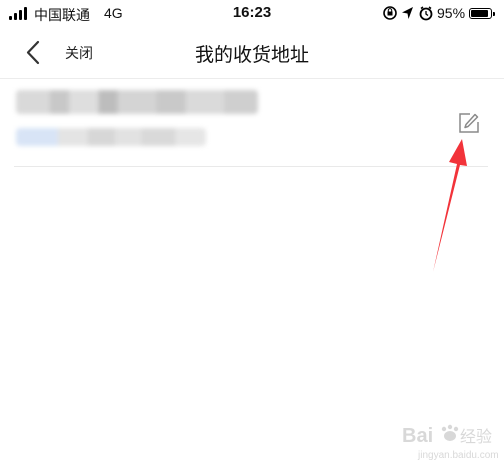  What do you see at coordinates (426, 13) in the screenshot?
I see `alarm-icon` at bounding box center [426, 13].